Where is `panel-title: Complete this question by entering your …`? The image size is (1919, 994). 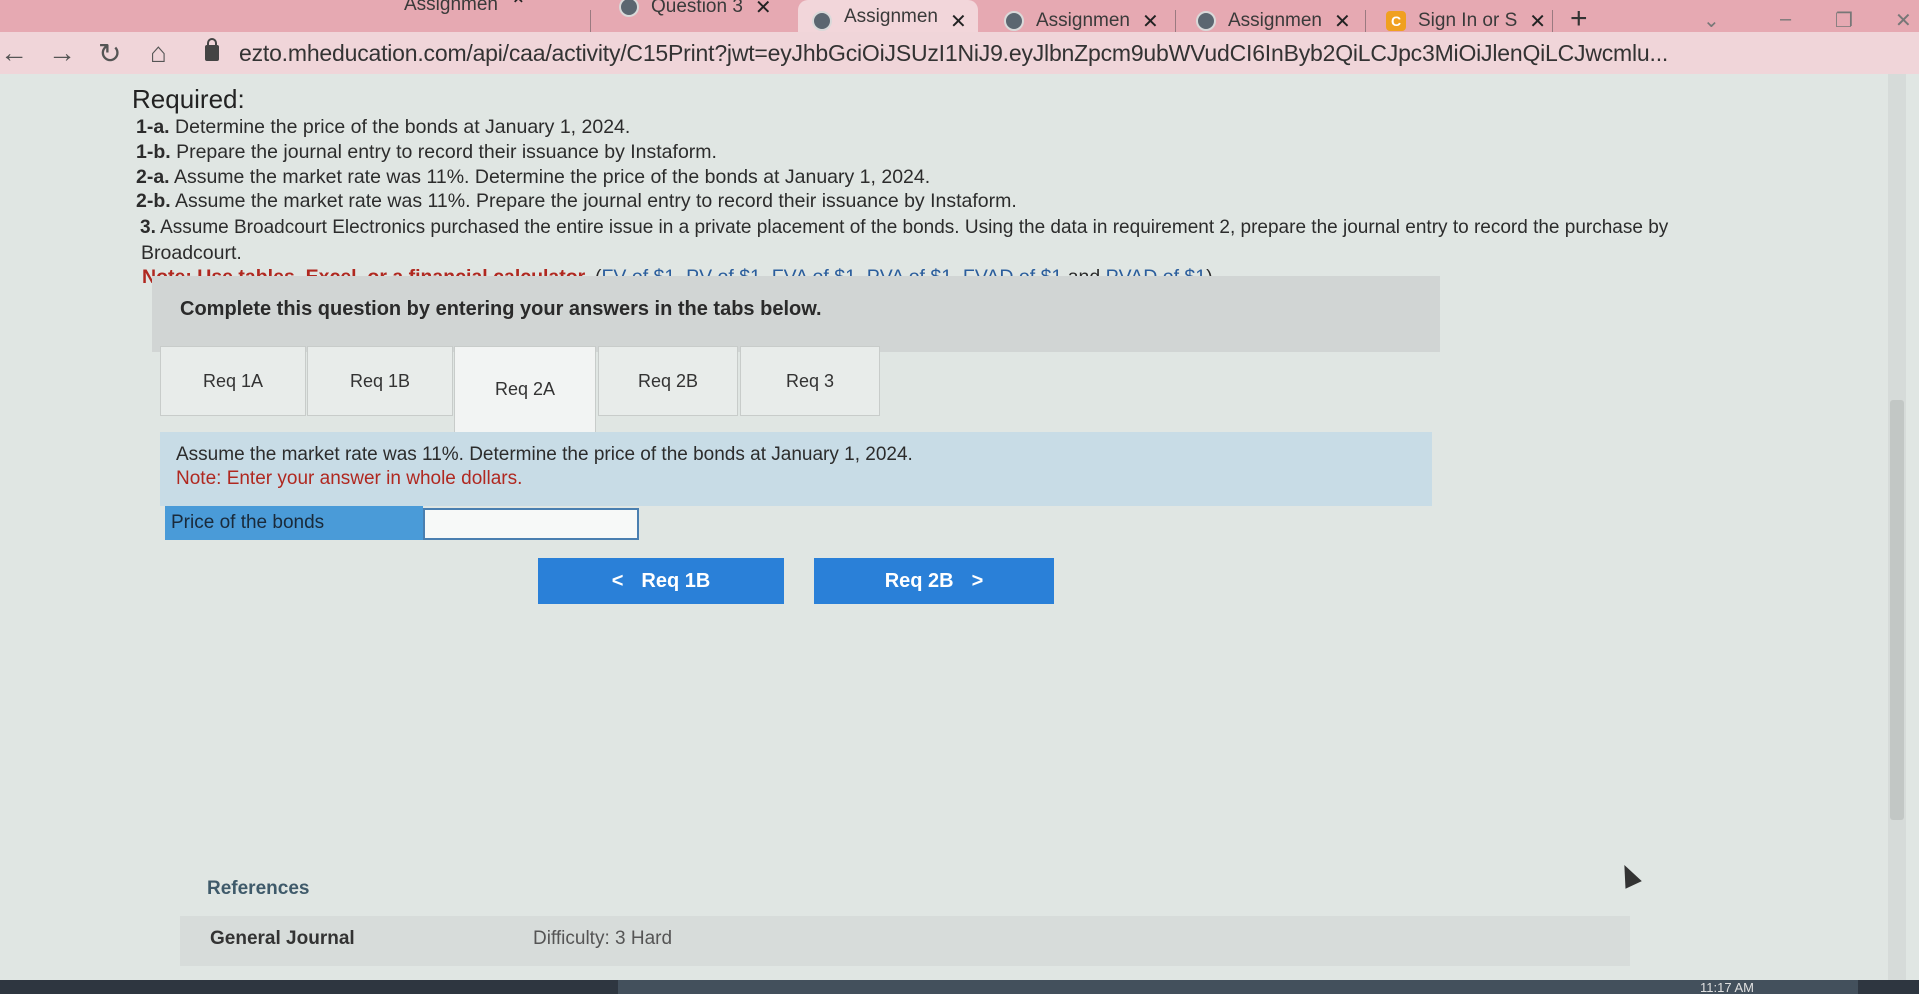 panel-title: Complete this question by entering your … is located at coordinates (501, 309).